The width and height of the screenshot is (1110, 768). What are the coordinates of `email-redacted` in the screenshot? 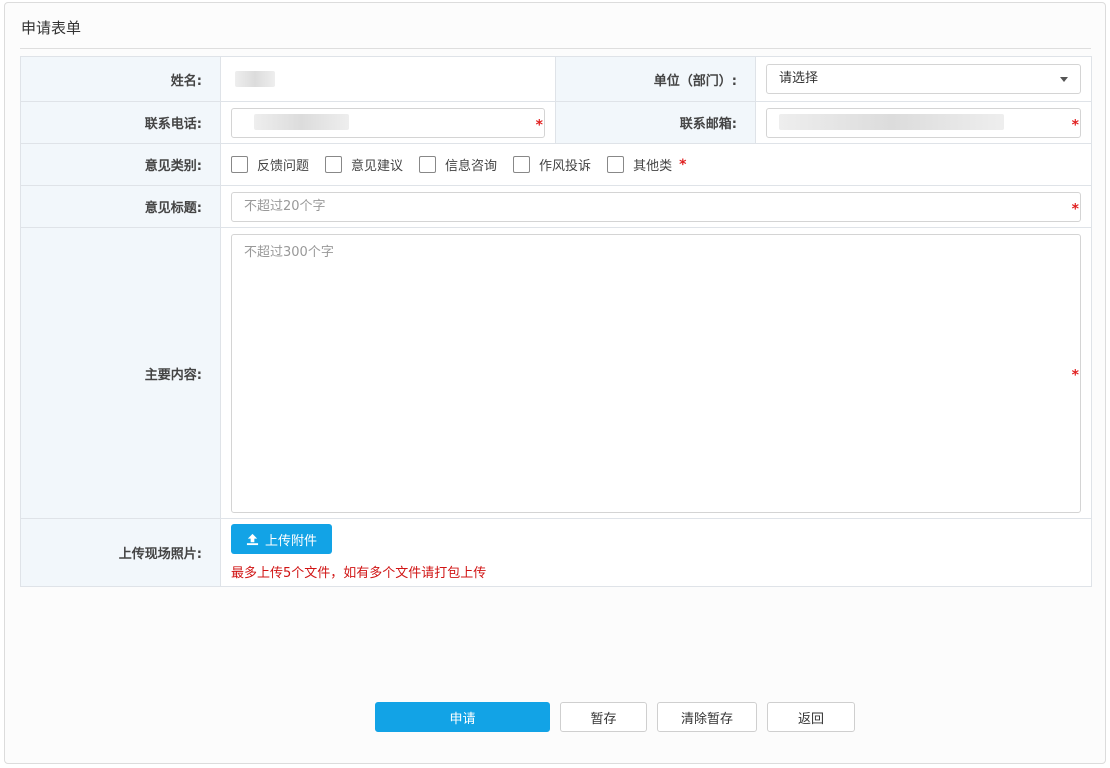 It's located at (891, 122).